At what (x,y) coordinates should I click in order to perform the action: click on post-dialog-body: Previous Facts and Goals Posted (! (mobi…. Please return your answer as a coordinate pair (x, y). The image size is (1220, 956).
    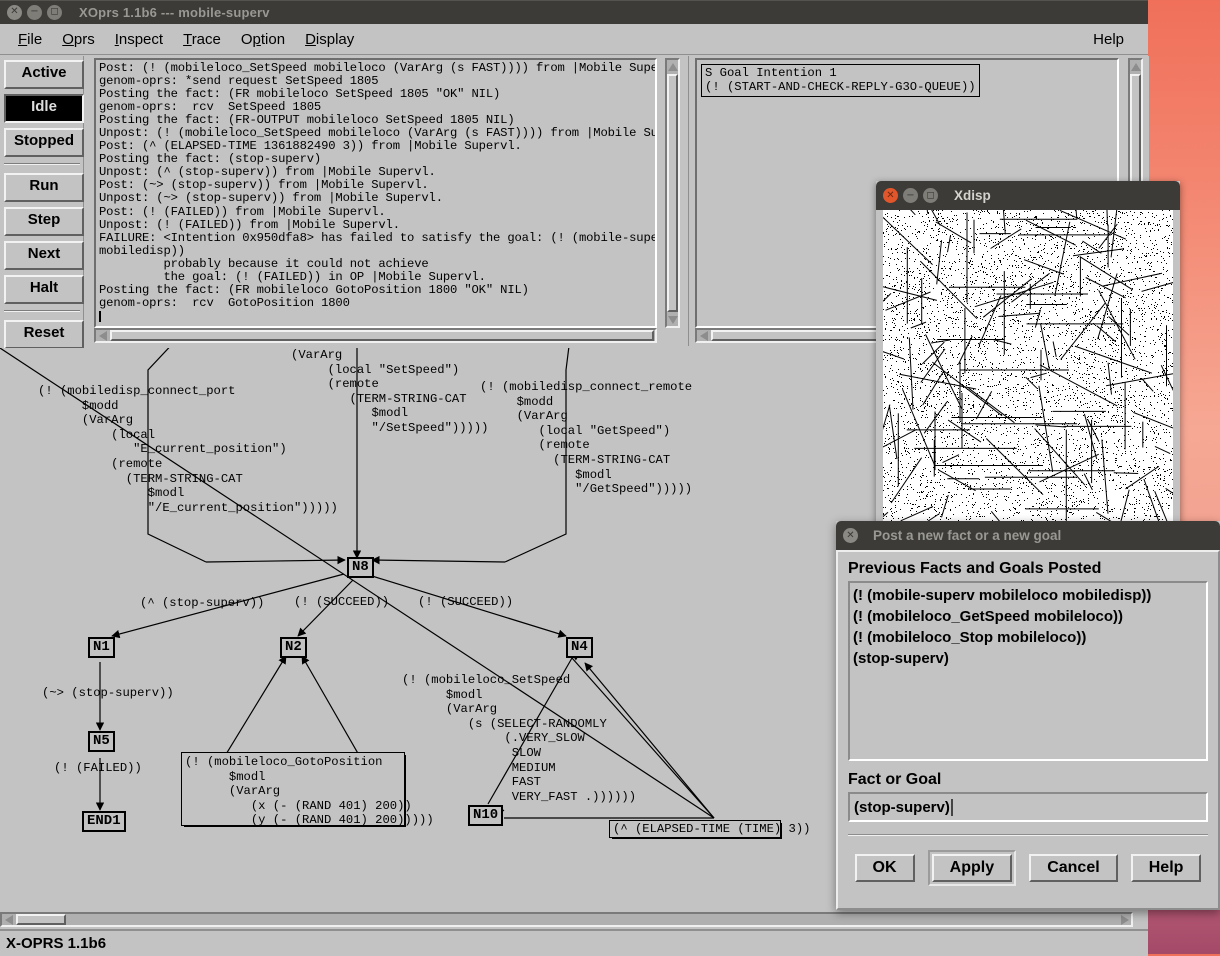
    Looking at the image, I should click on (1028, 730).